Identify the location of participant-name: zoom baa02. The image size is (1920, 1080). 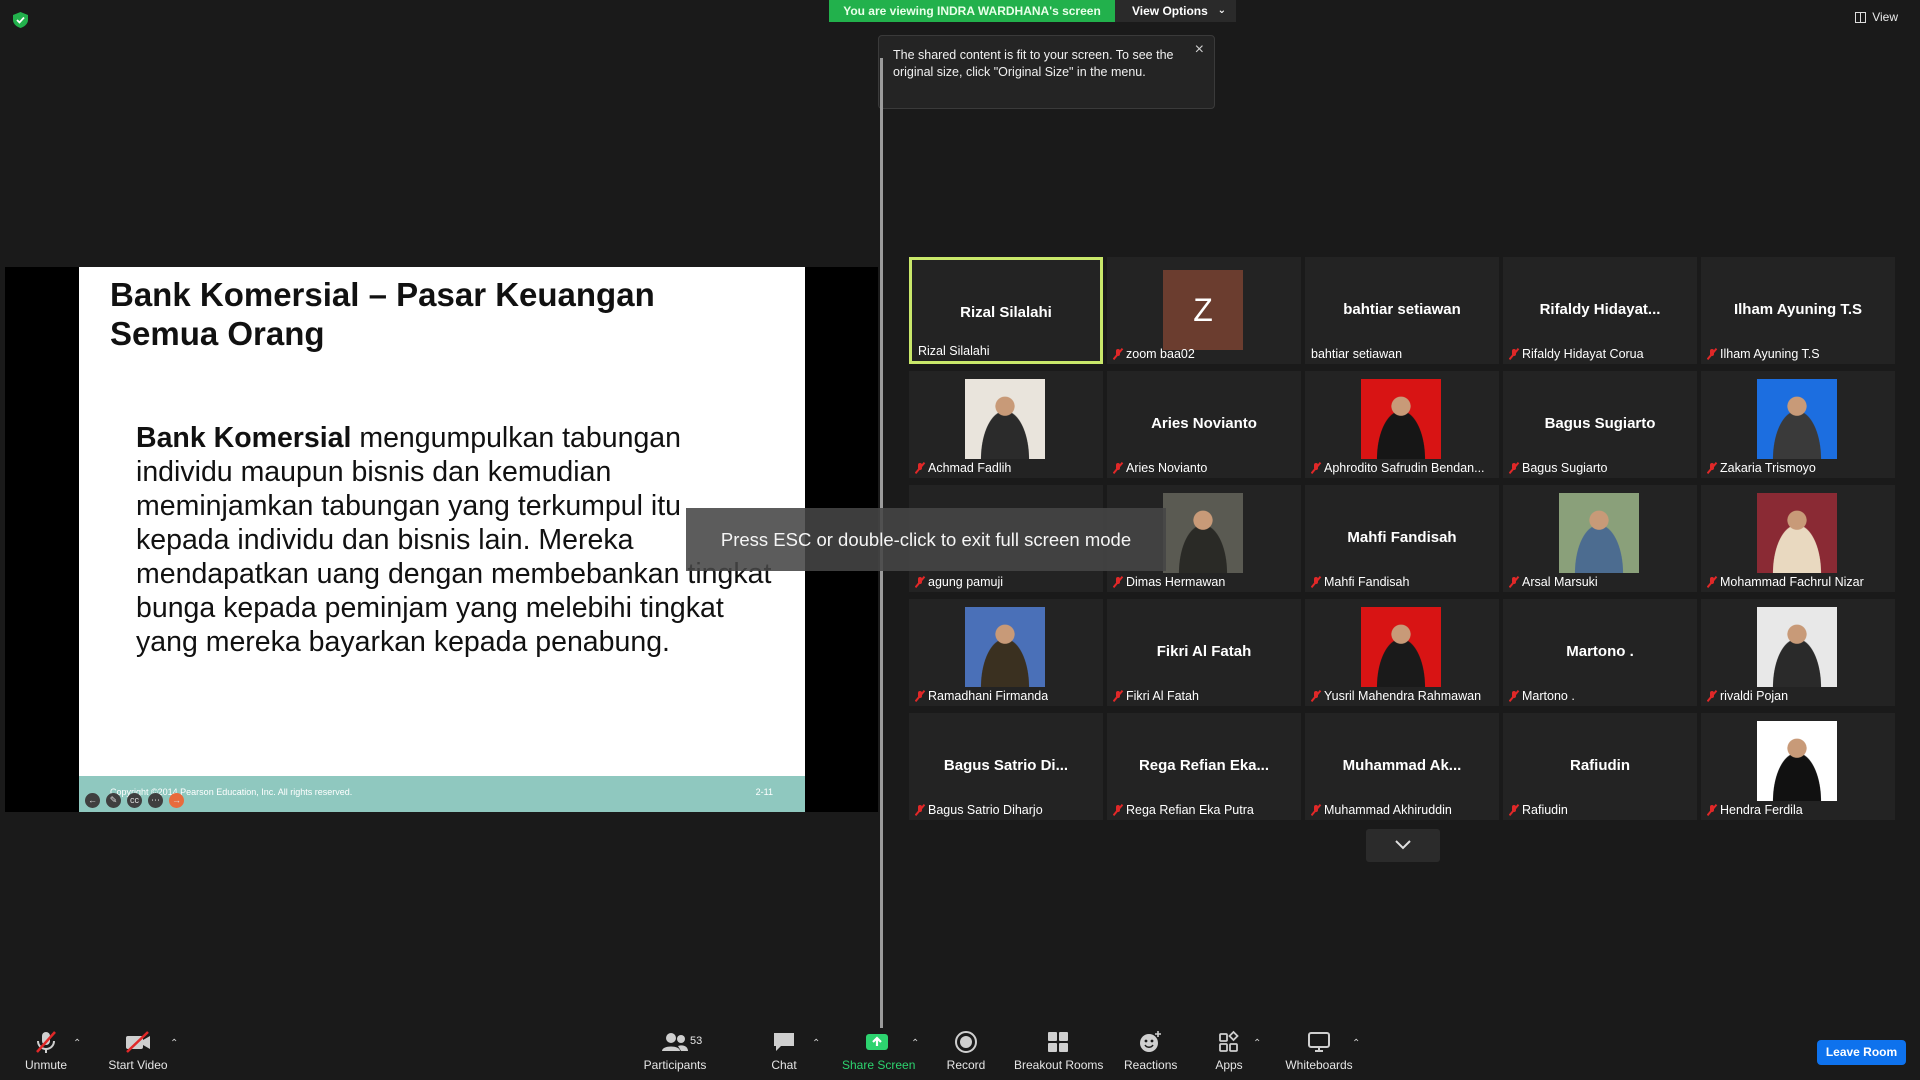
(1160, 354).